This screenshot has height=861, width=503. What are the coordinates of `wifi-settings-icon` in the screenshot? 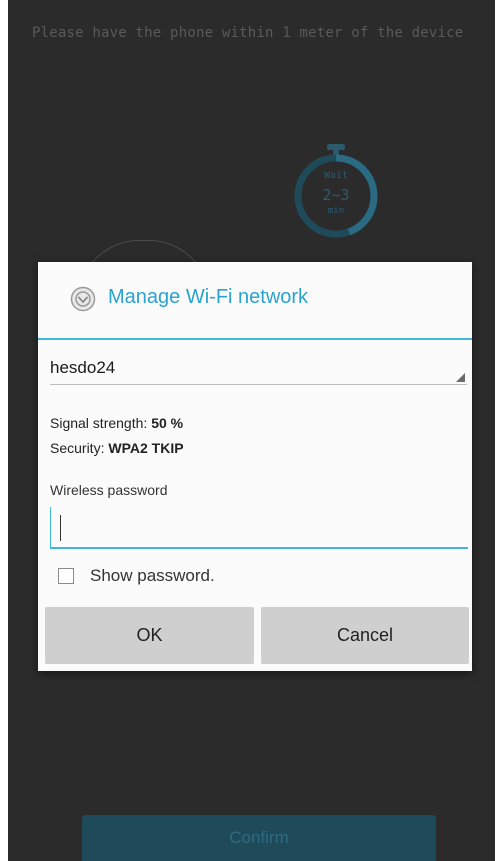 It's located at (83, 299).